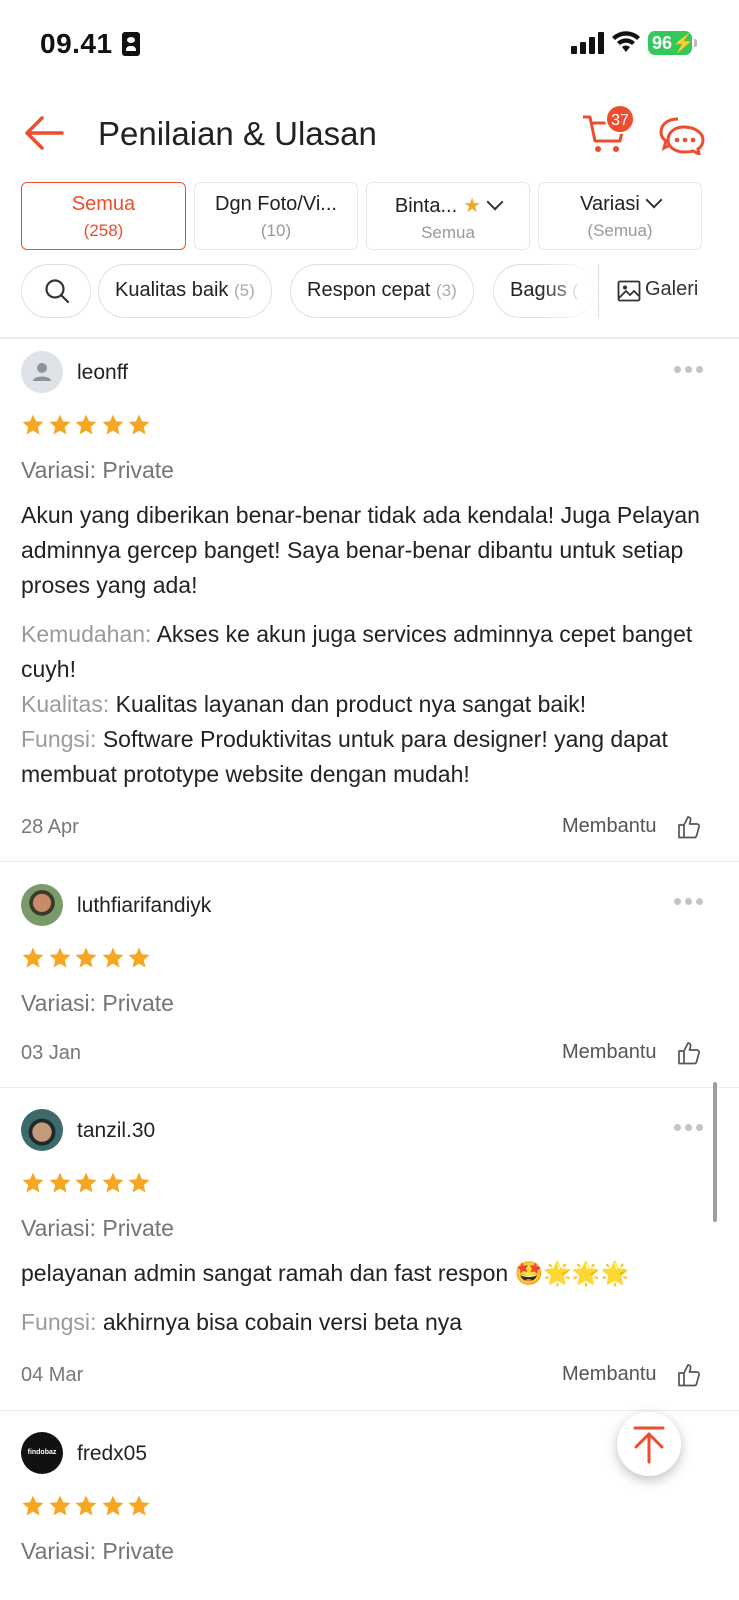 This screenshot has height=1600, width=739. Describe the element at coordinates (682, 135) in the screenshot. I see `chat-icon` at that location.